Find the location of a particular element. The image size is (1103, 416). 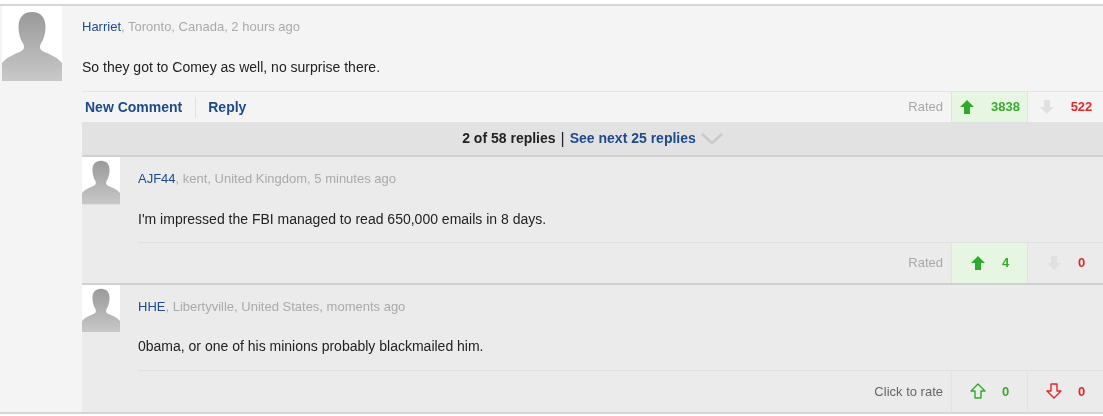

upvote-count: 3838 is located at coordinates (1005, 107).